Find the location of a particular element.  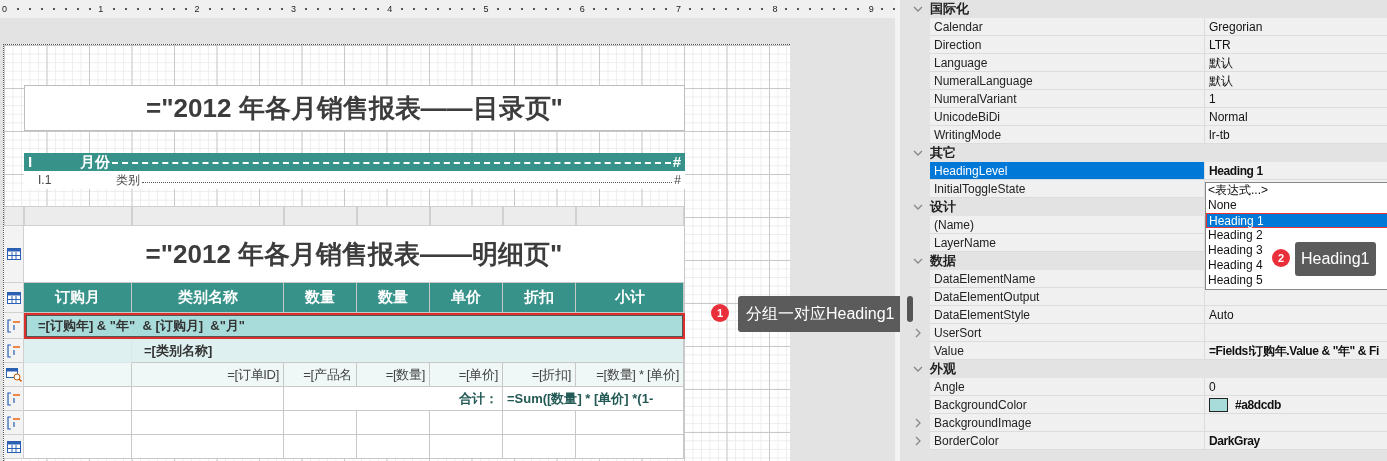

property-value: LTR is located at coordinates (1296, 45).